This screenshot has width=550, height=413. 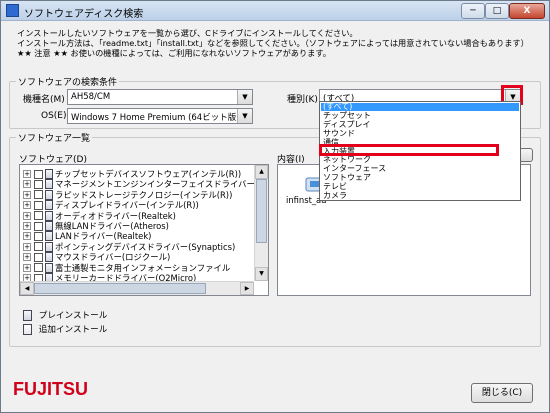 I want to click on legend-add-install-label: 追加インストール, so click(x=73, y=330).